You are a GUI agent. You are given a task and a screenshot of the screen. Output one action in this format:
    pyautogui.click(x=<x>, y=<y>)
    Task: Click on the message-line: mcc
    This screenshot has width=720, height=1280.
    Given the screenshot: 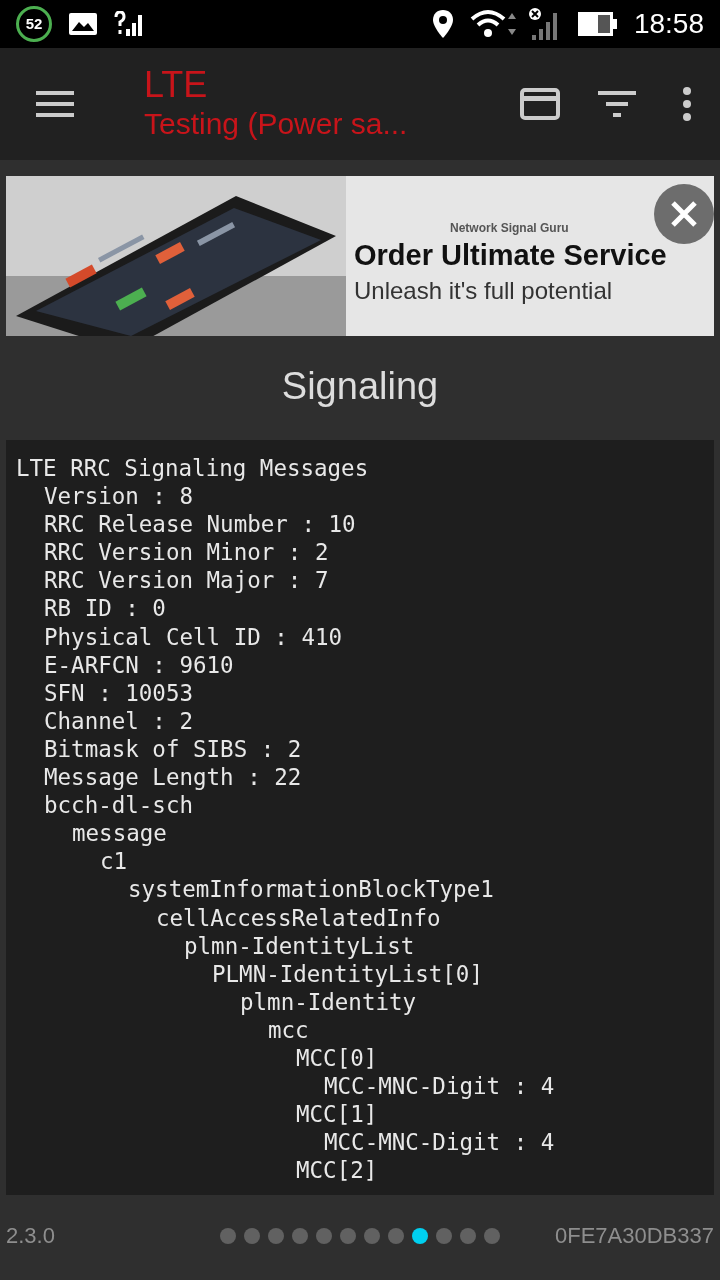 What is the action you would take?
    pyautogui.click(x=288, y=1029)
    